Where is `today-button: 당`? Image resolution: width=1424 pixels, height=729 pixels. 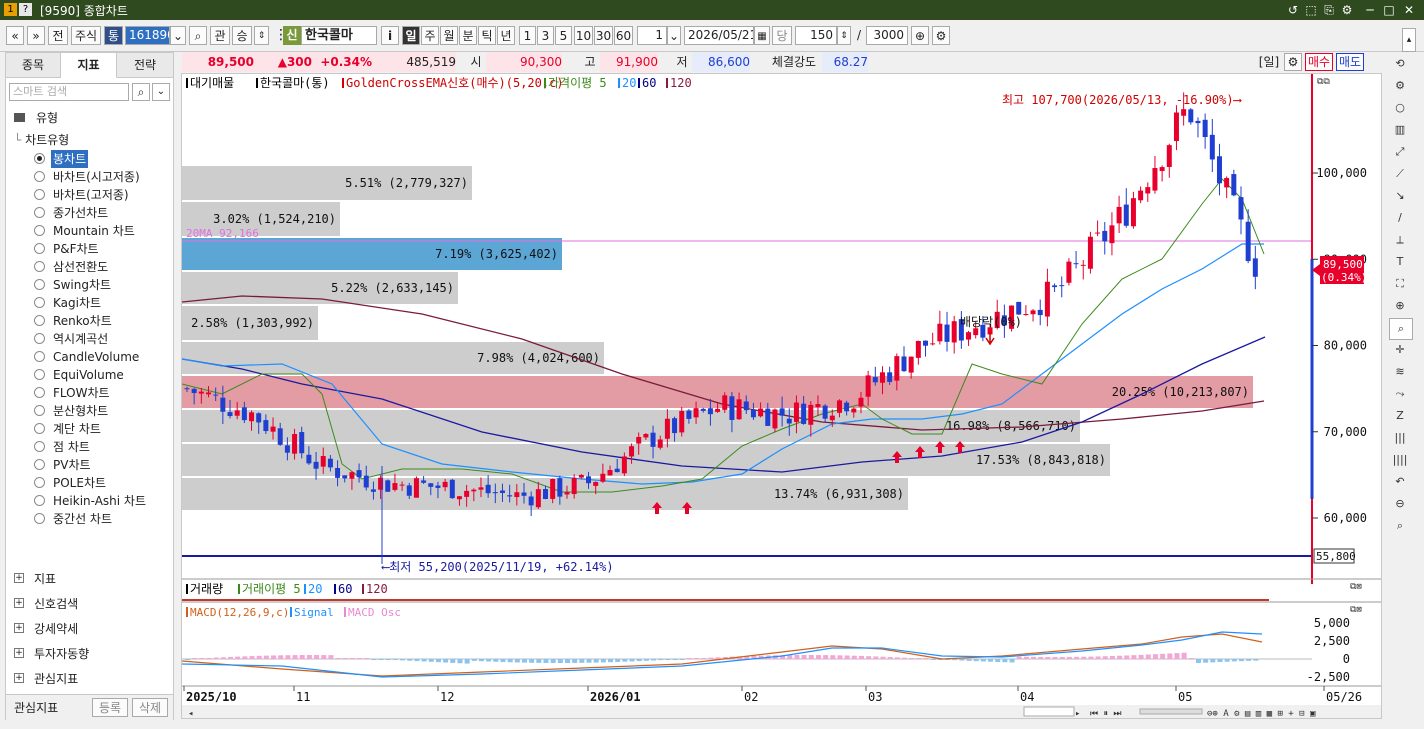 today-button: 당 is located at coordinates (782, 35).